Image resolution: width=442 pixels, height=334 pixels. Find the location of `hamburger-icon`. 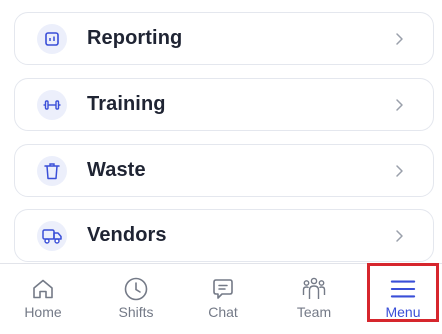

hamburger-icon is located at coordinates (403, 289).